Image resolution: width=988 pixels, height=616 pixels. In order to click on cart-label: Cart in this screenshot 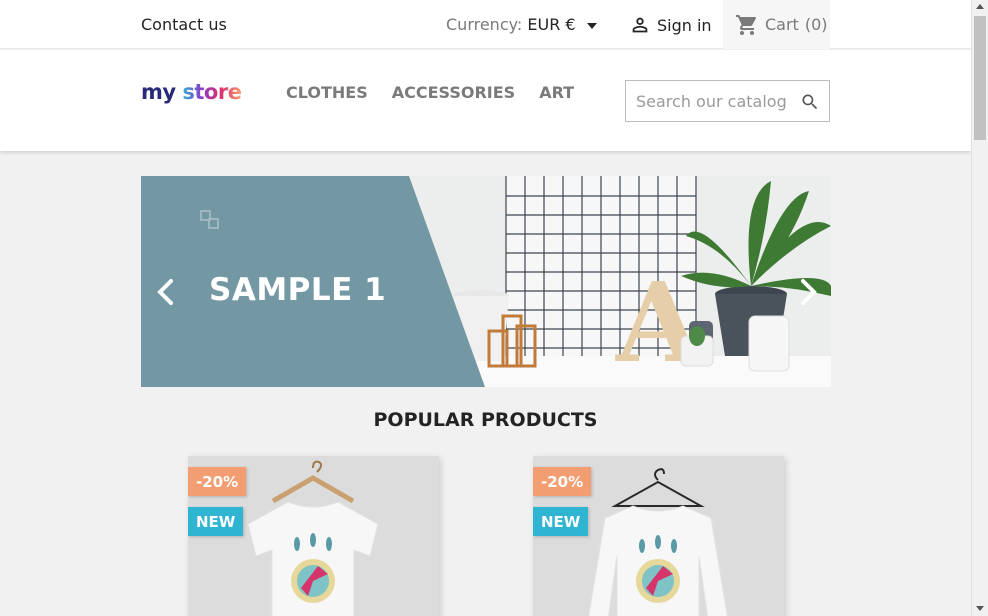, I will do `click(782, 24)`.